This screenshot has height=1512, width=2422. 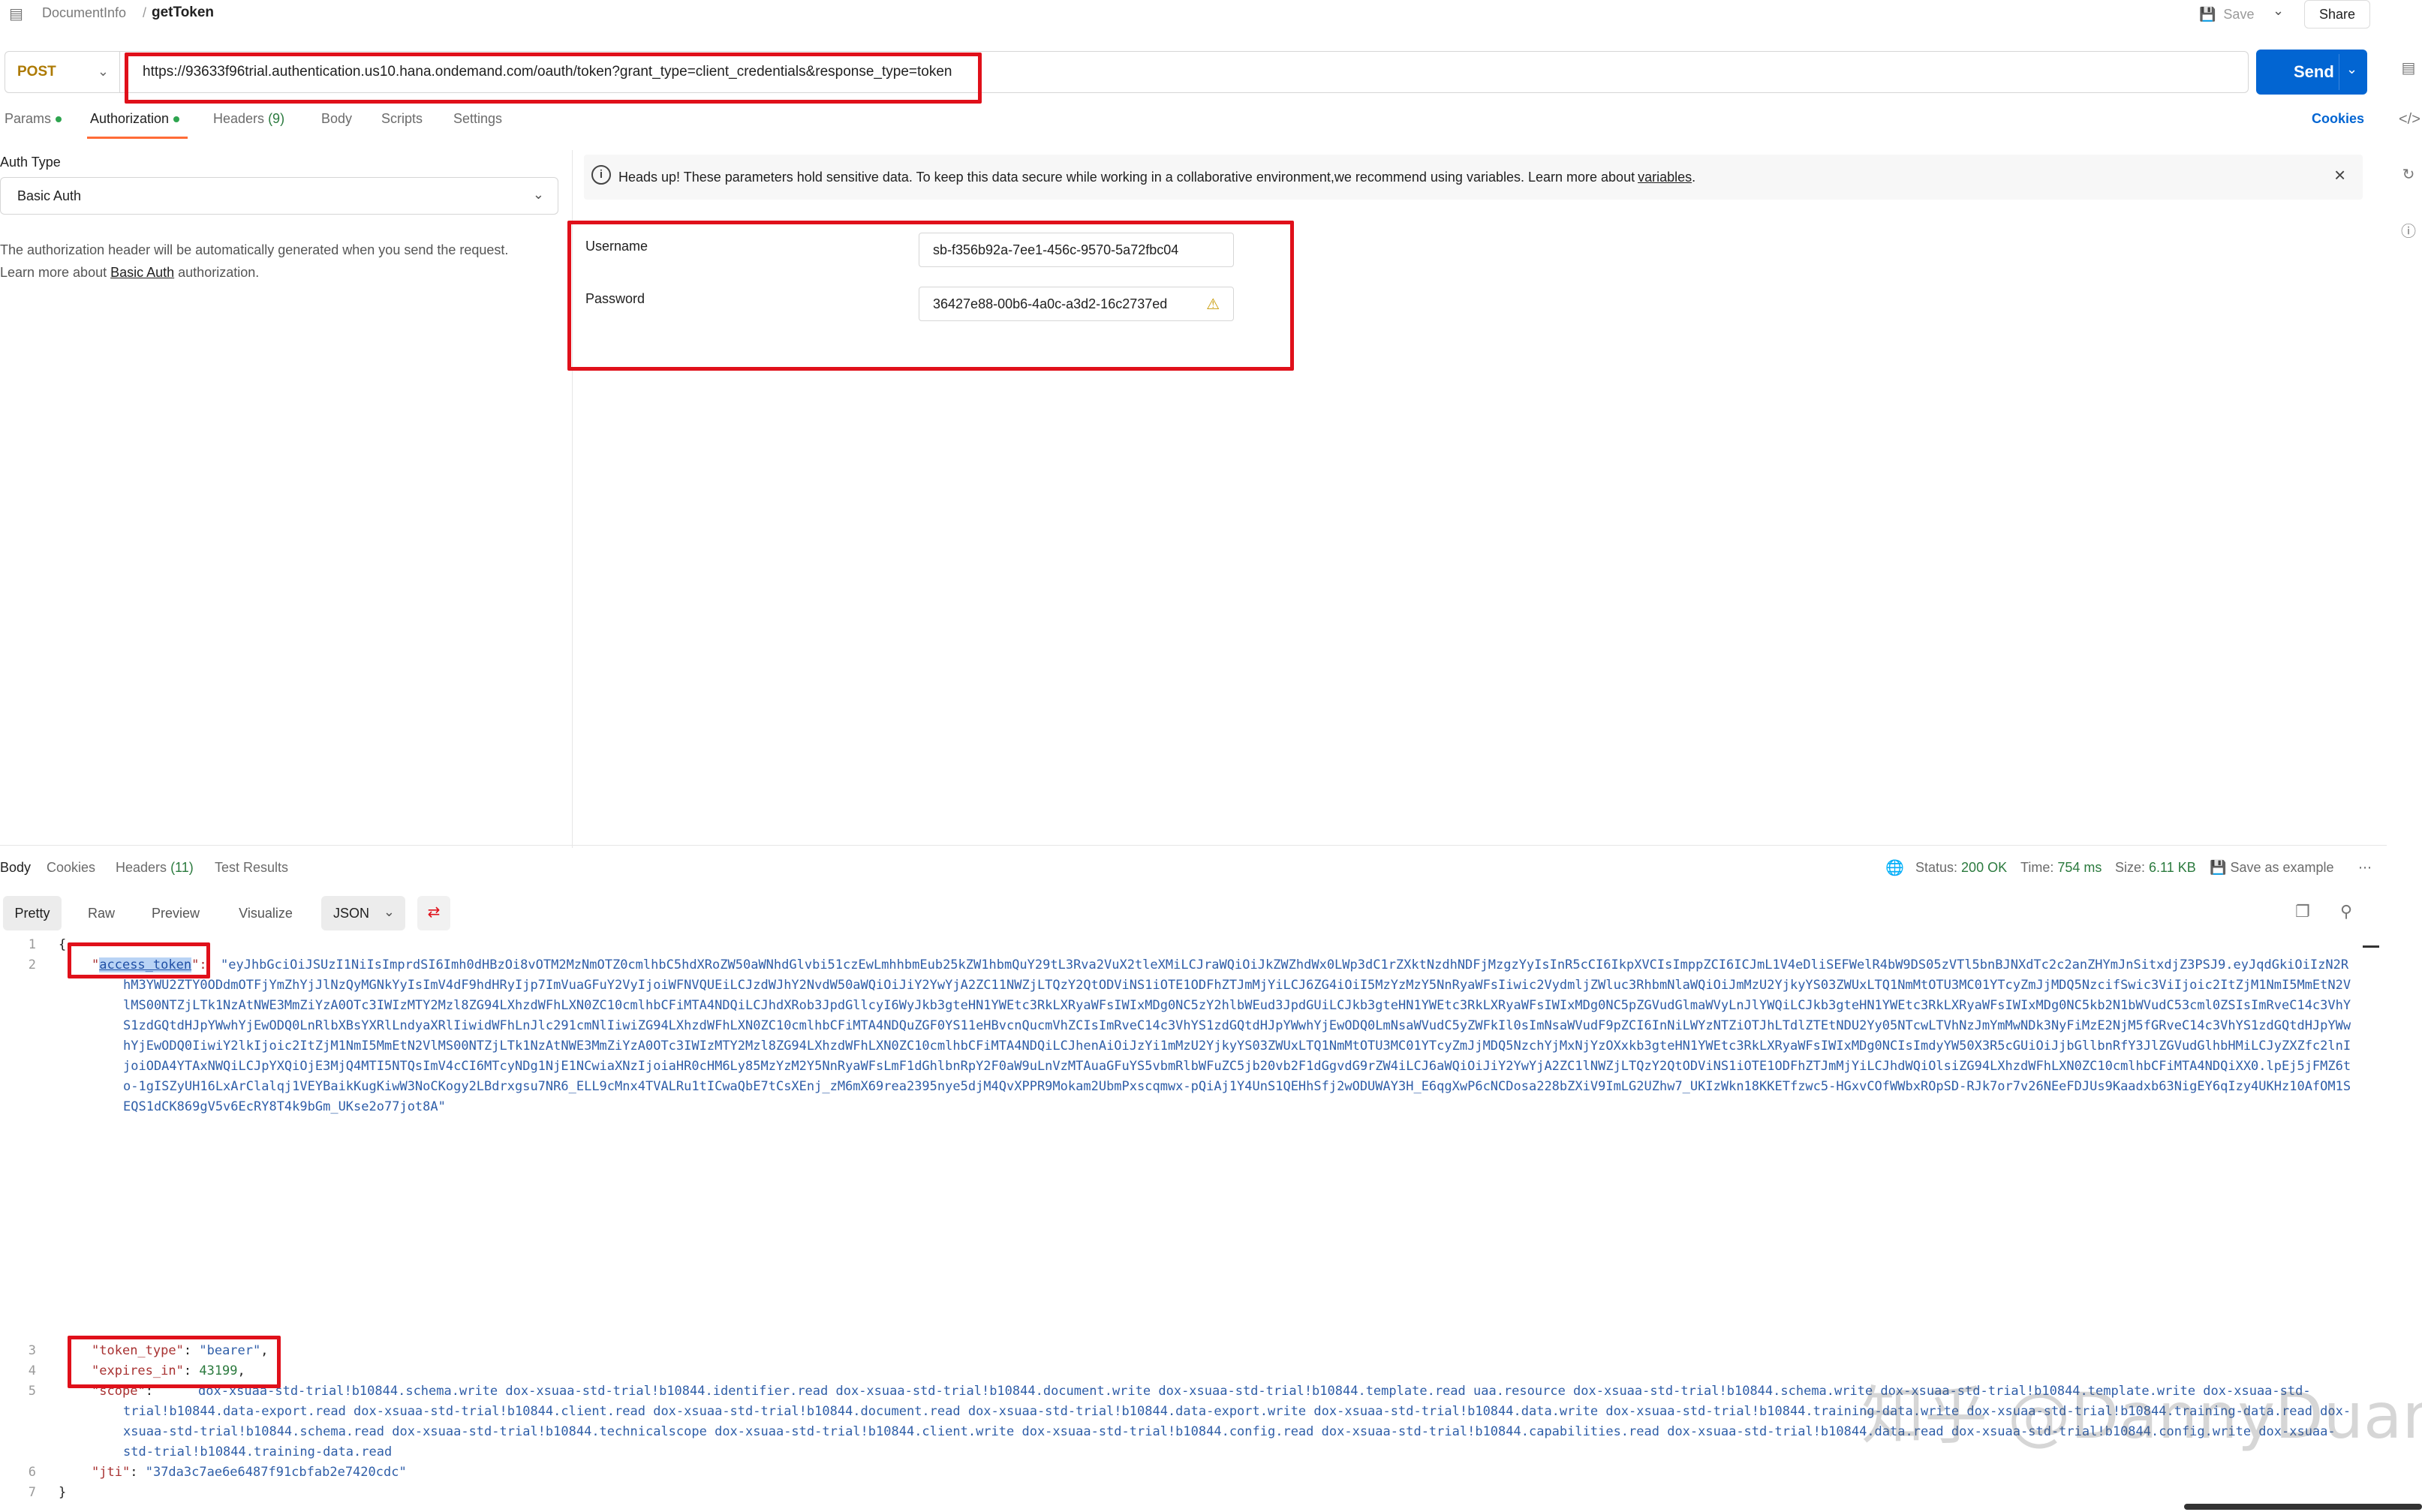 I want to click on auth-type-select: Basic Auth ⌄, so click(x=279, y=196).